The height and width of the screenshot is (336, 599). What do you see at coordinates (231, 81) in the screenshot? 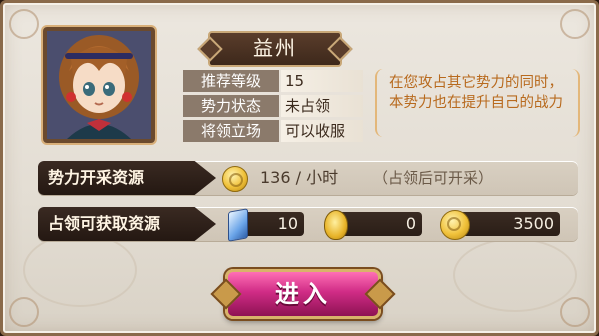
I see `info-label: 推荐等级` at bounding box center [231, 81].